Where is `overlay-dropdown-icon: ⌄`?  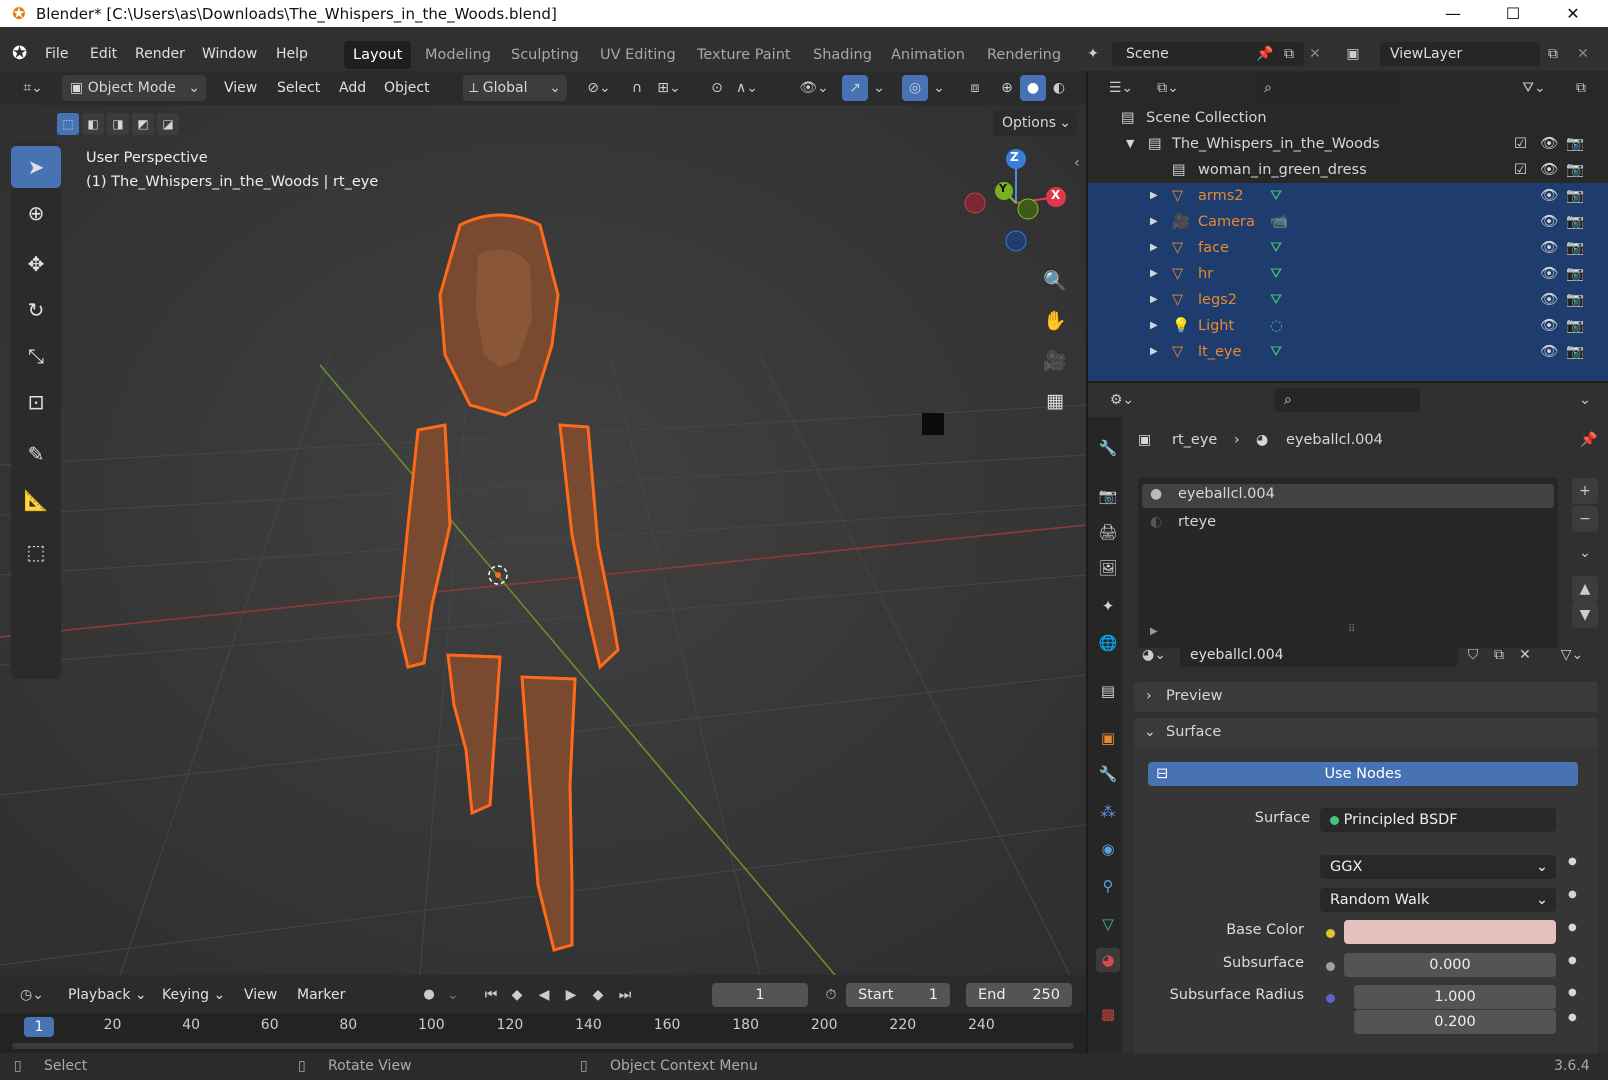 overlay-dropdown-icon: ⌄ is located at coordinates (939, 88).